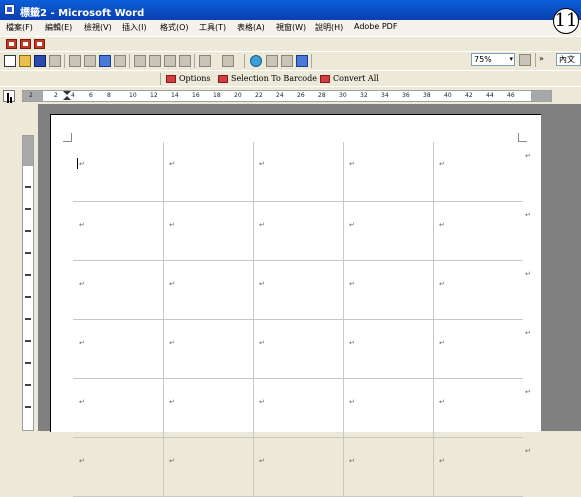 The width and height of the screenshot is (581, 497). I want to click on permission-icon, so click(55, 61).